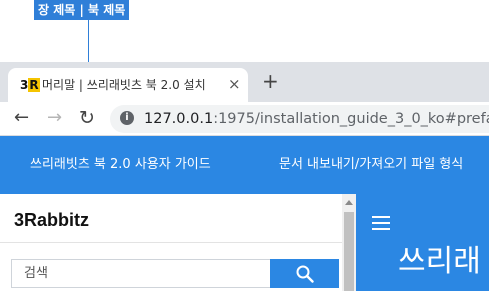 The width and height of the screenshot is (489, 291). I want to click on browser-tab: 3R 머리말 | 쓰리래빗츠 북 2.0 설치 ×, so click(128, 85).